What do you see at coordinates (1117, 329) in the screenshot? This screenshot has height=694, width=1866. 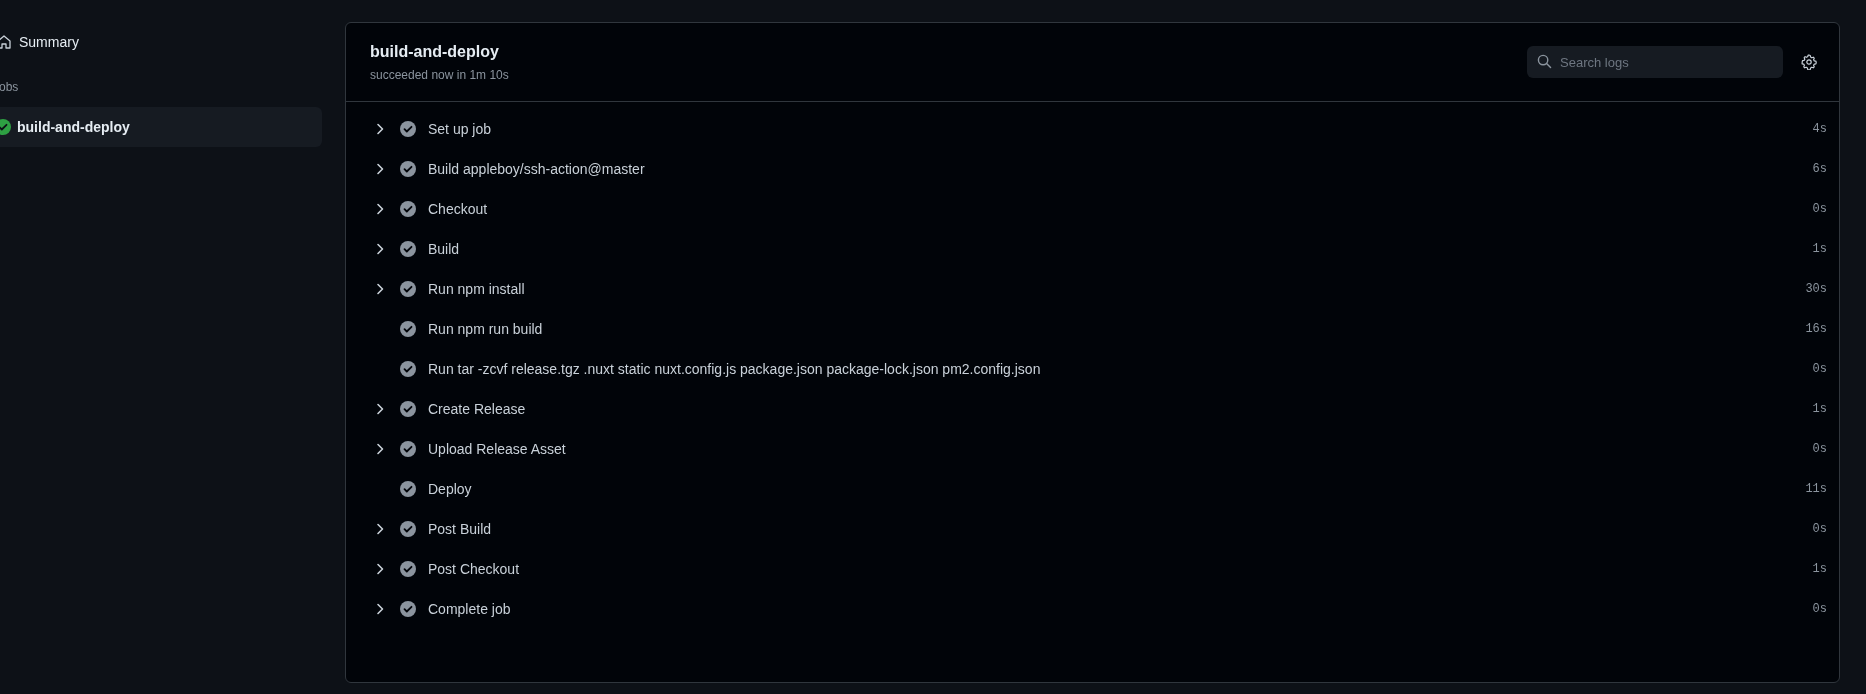 I see `step-name: Run npm run build` at bounding box center [1117, 329].